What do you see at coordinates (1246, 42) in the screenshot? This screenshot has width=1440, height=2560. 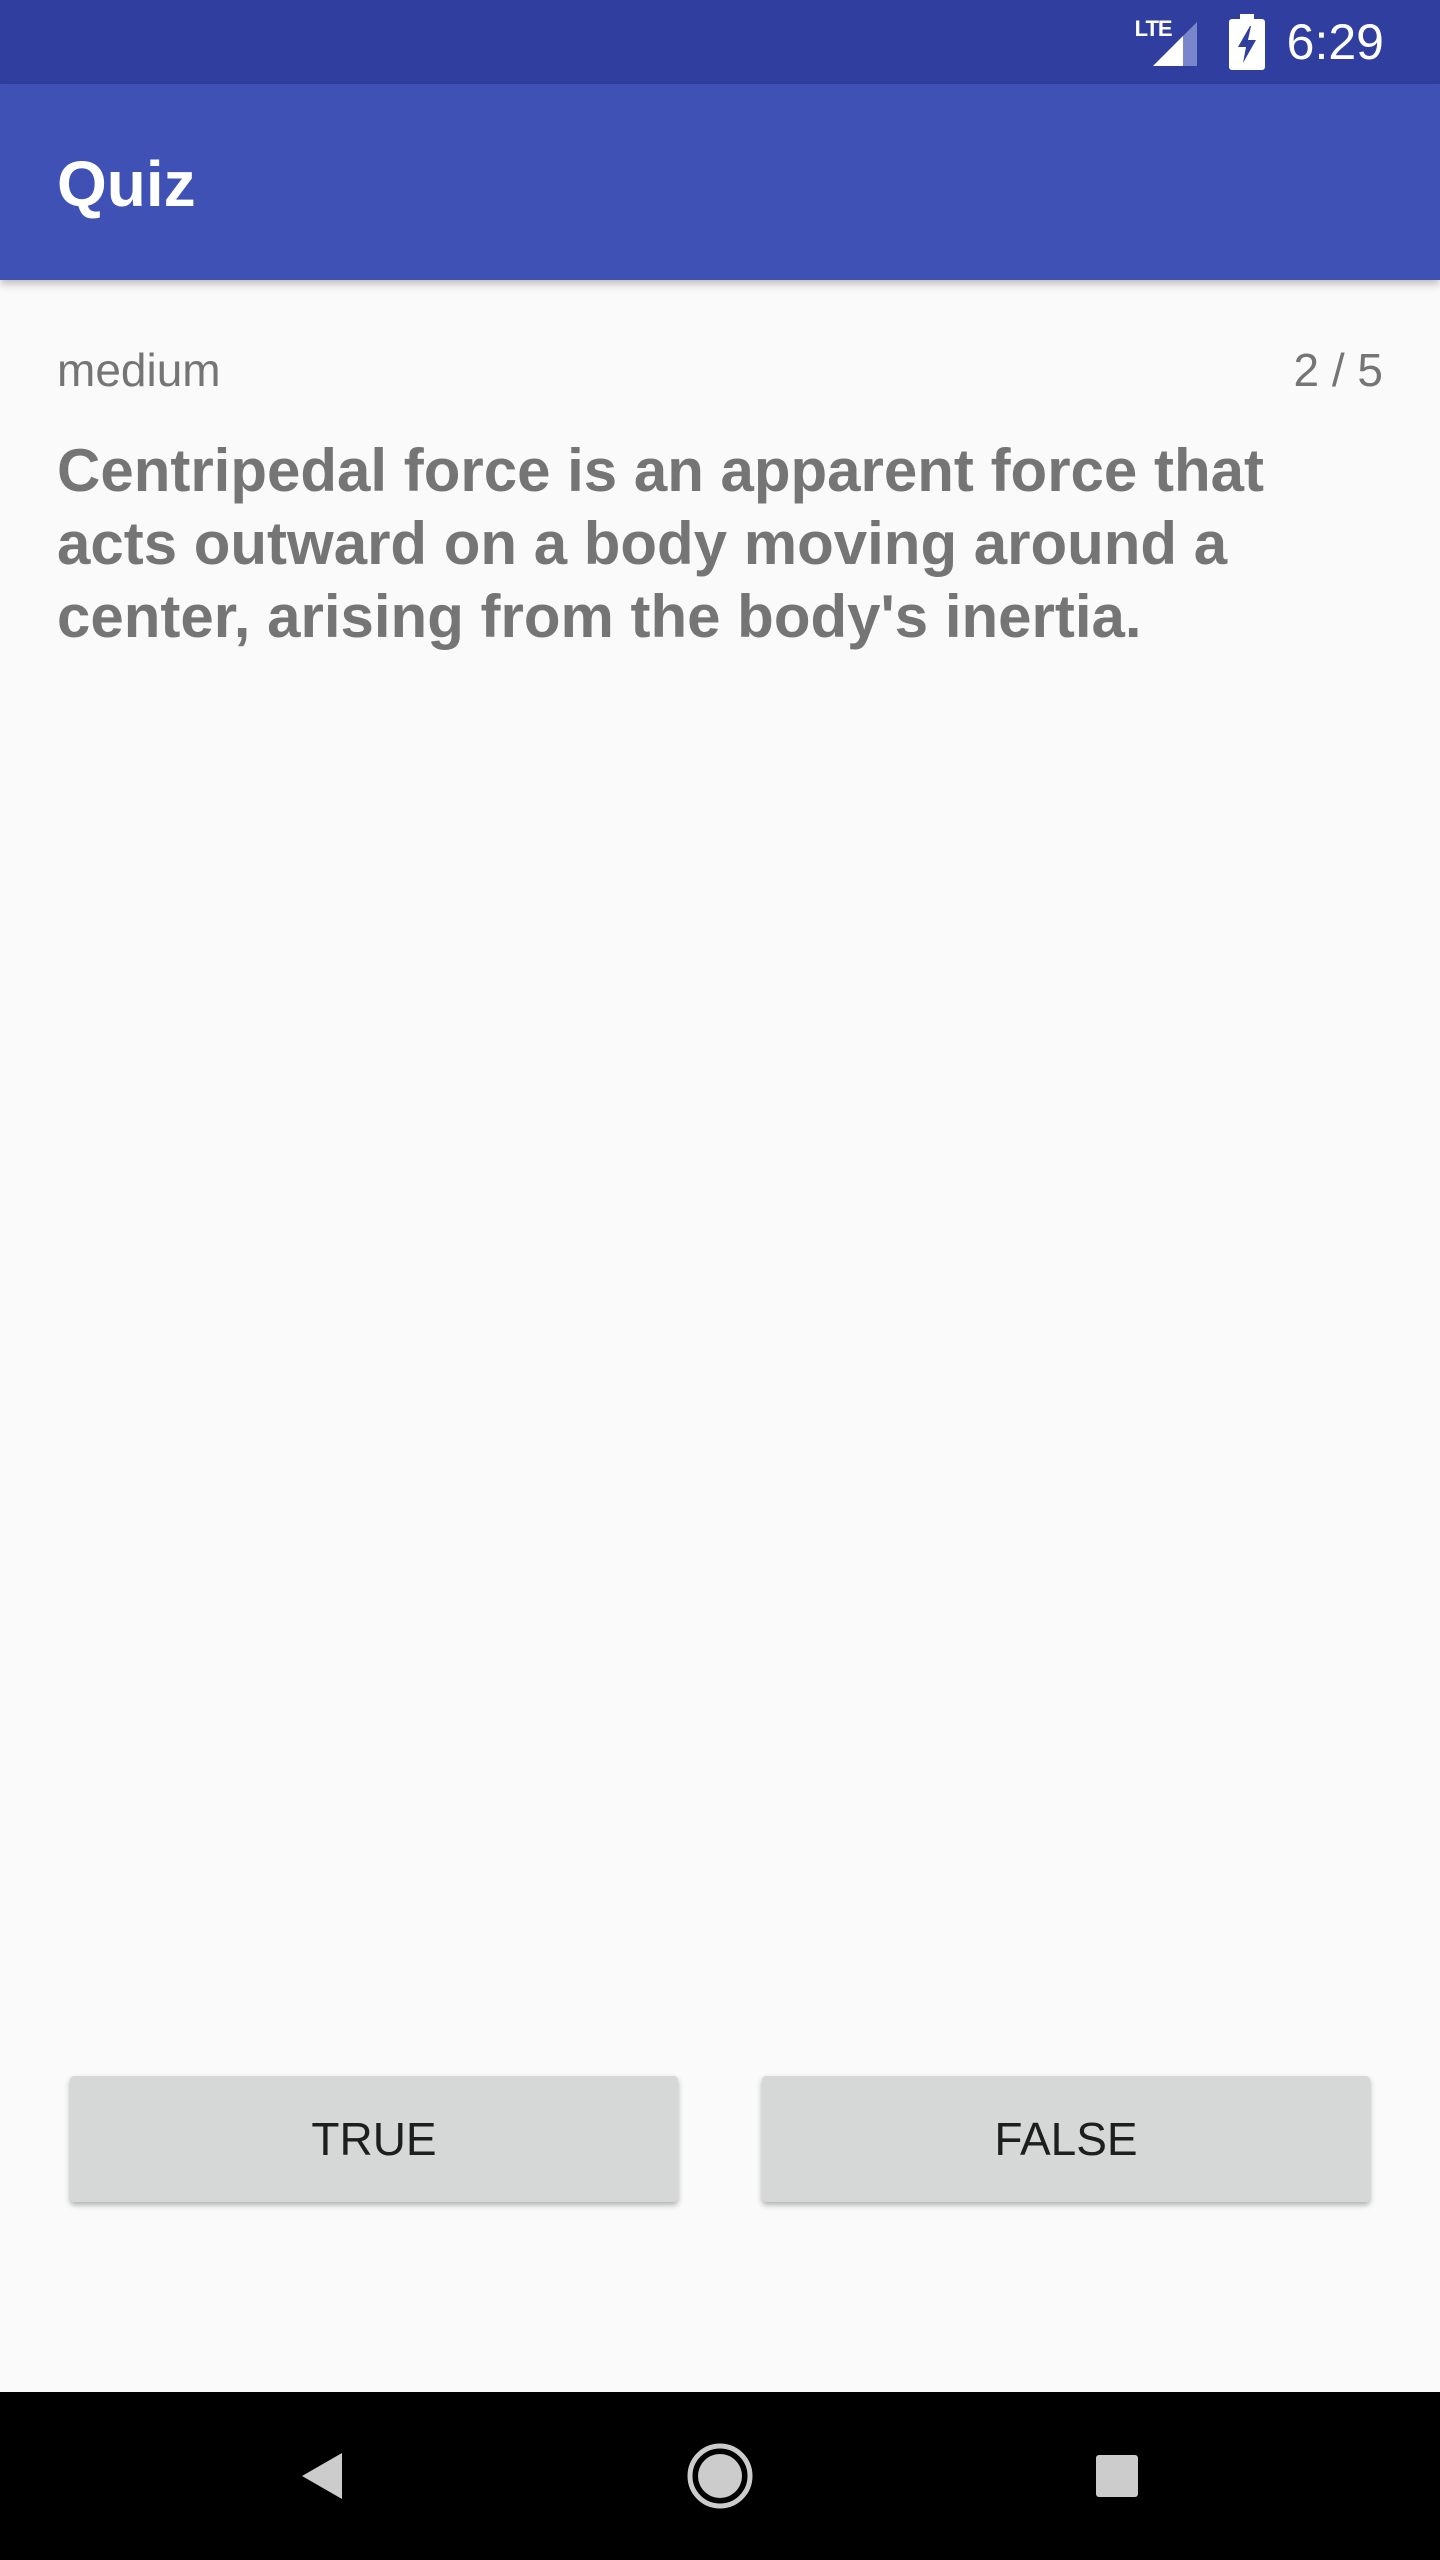 I see `battery-charging-icon` at bounding box center [1246, 42].